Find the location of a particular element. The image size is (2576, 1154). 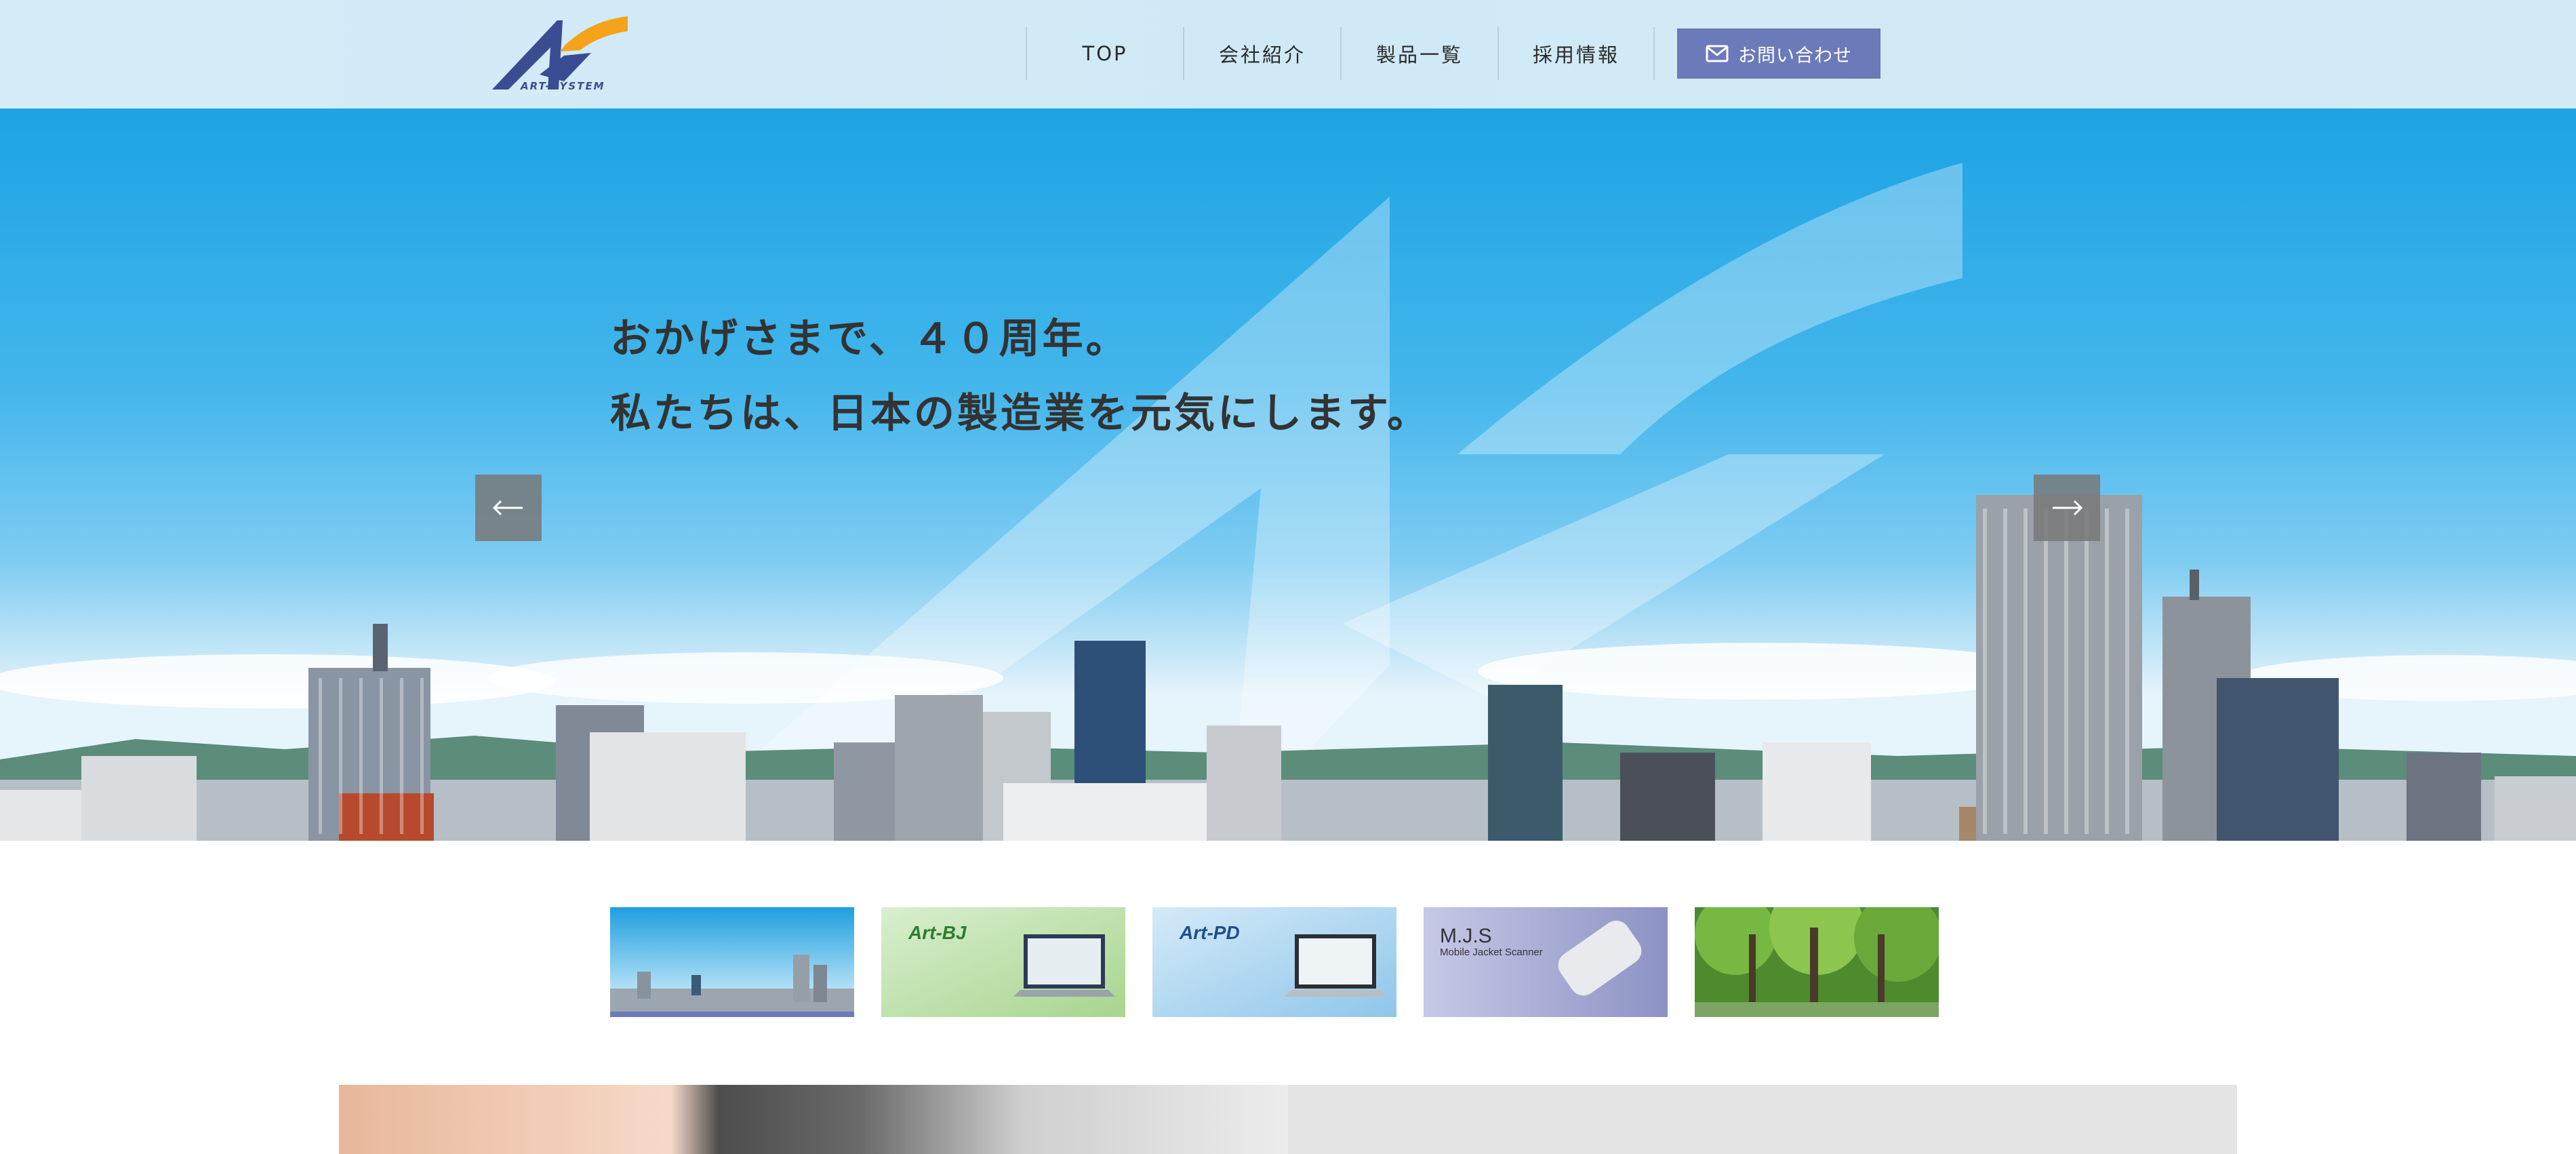

mjs-thumbnail-image is located at coordinates (1546, 962).